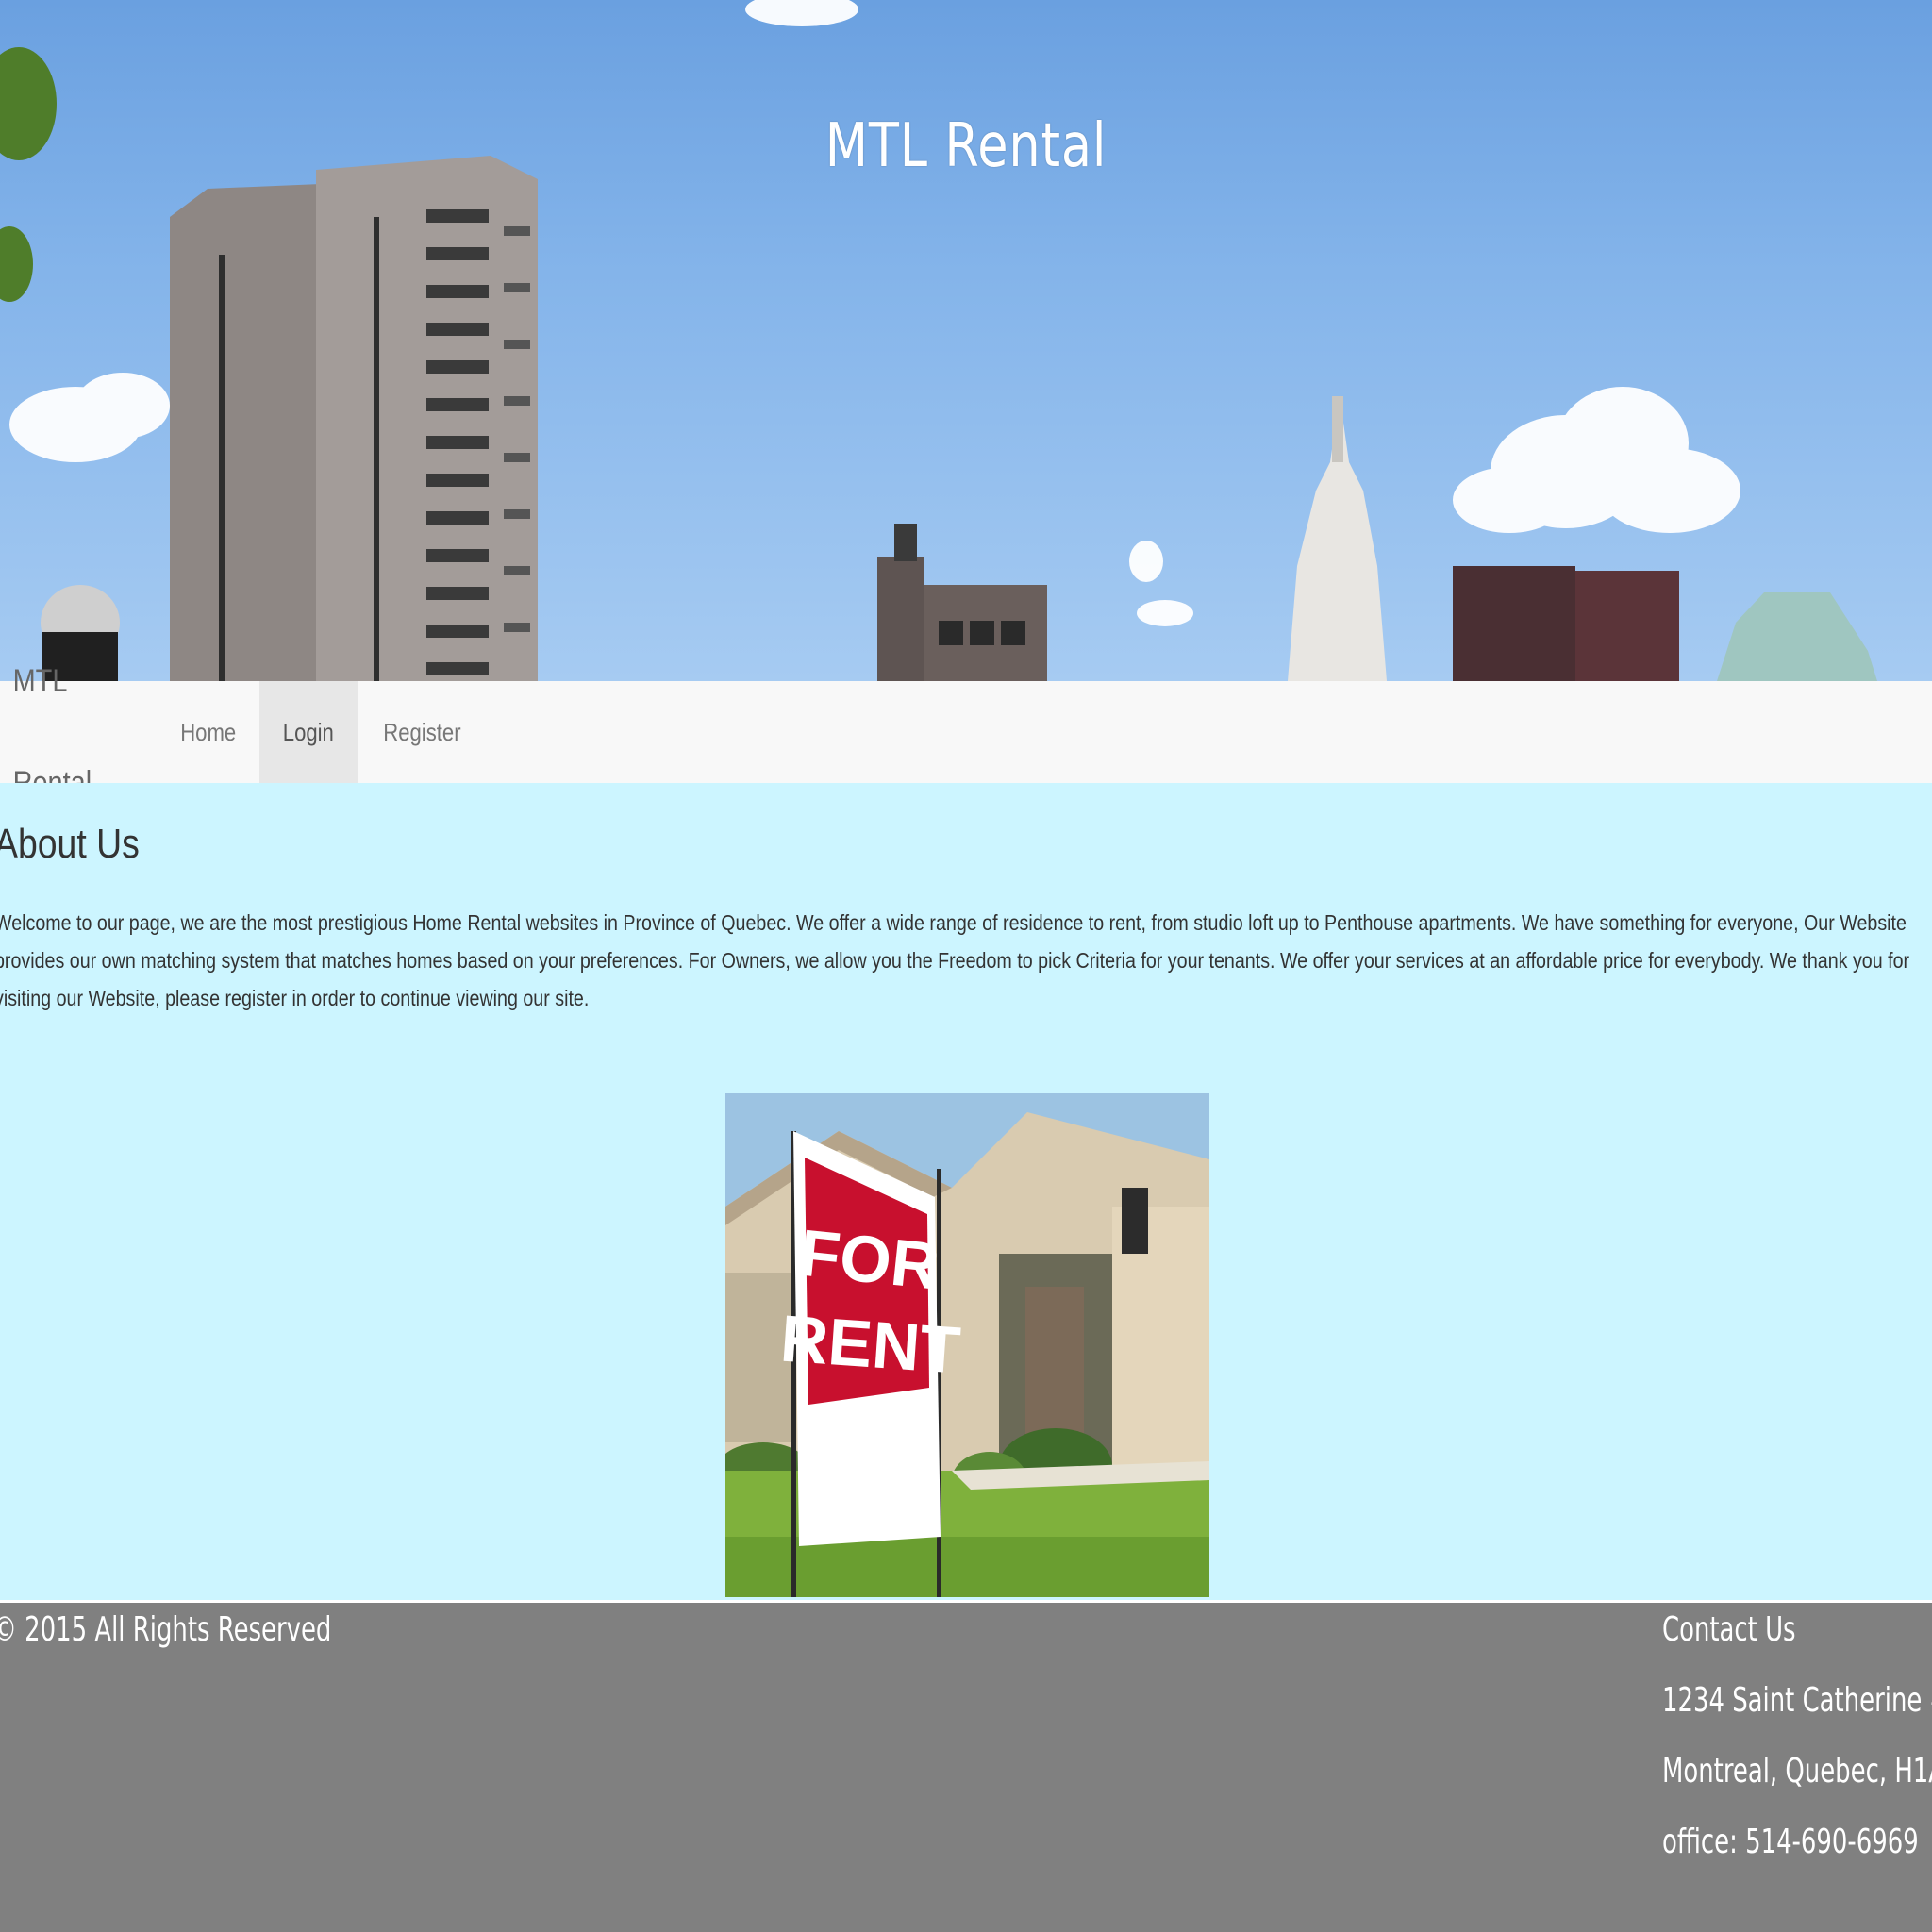 The image size is (1932, 1932). Describe the element at coordinates (966, 732) in the screenshot. I see `navbar: MTL Rental Home Login Register` at that location.